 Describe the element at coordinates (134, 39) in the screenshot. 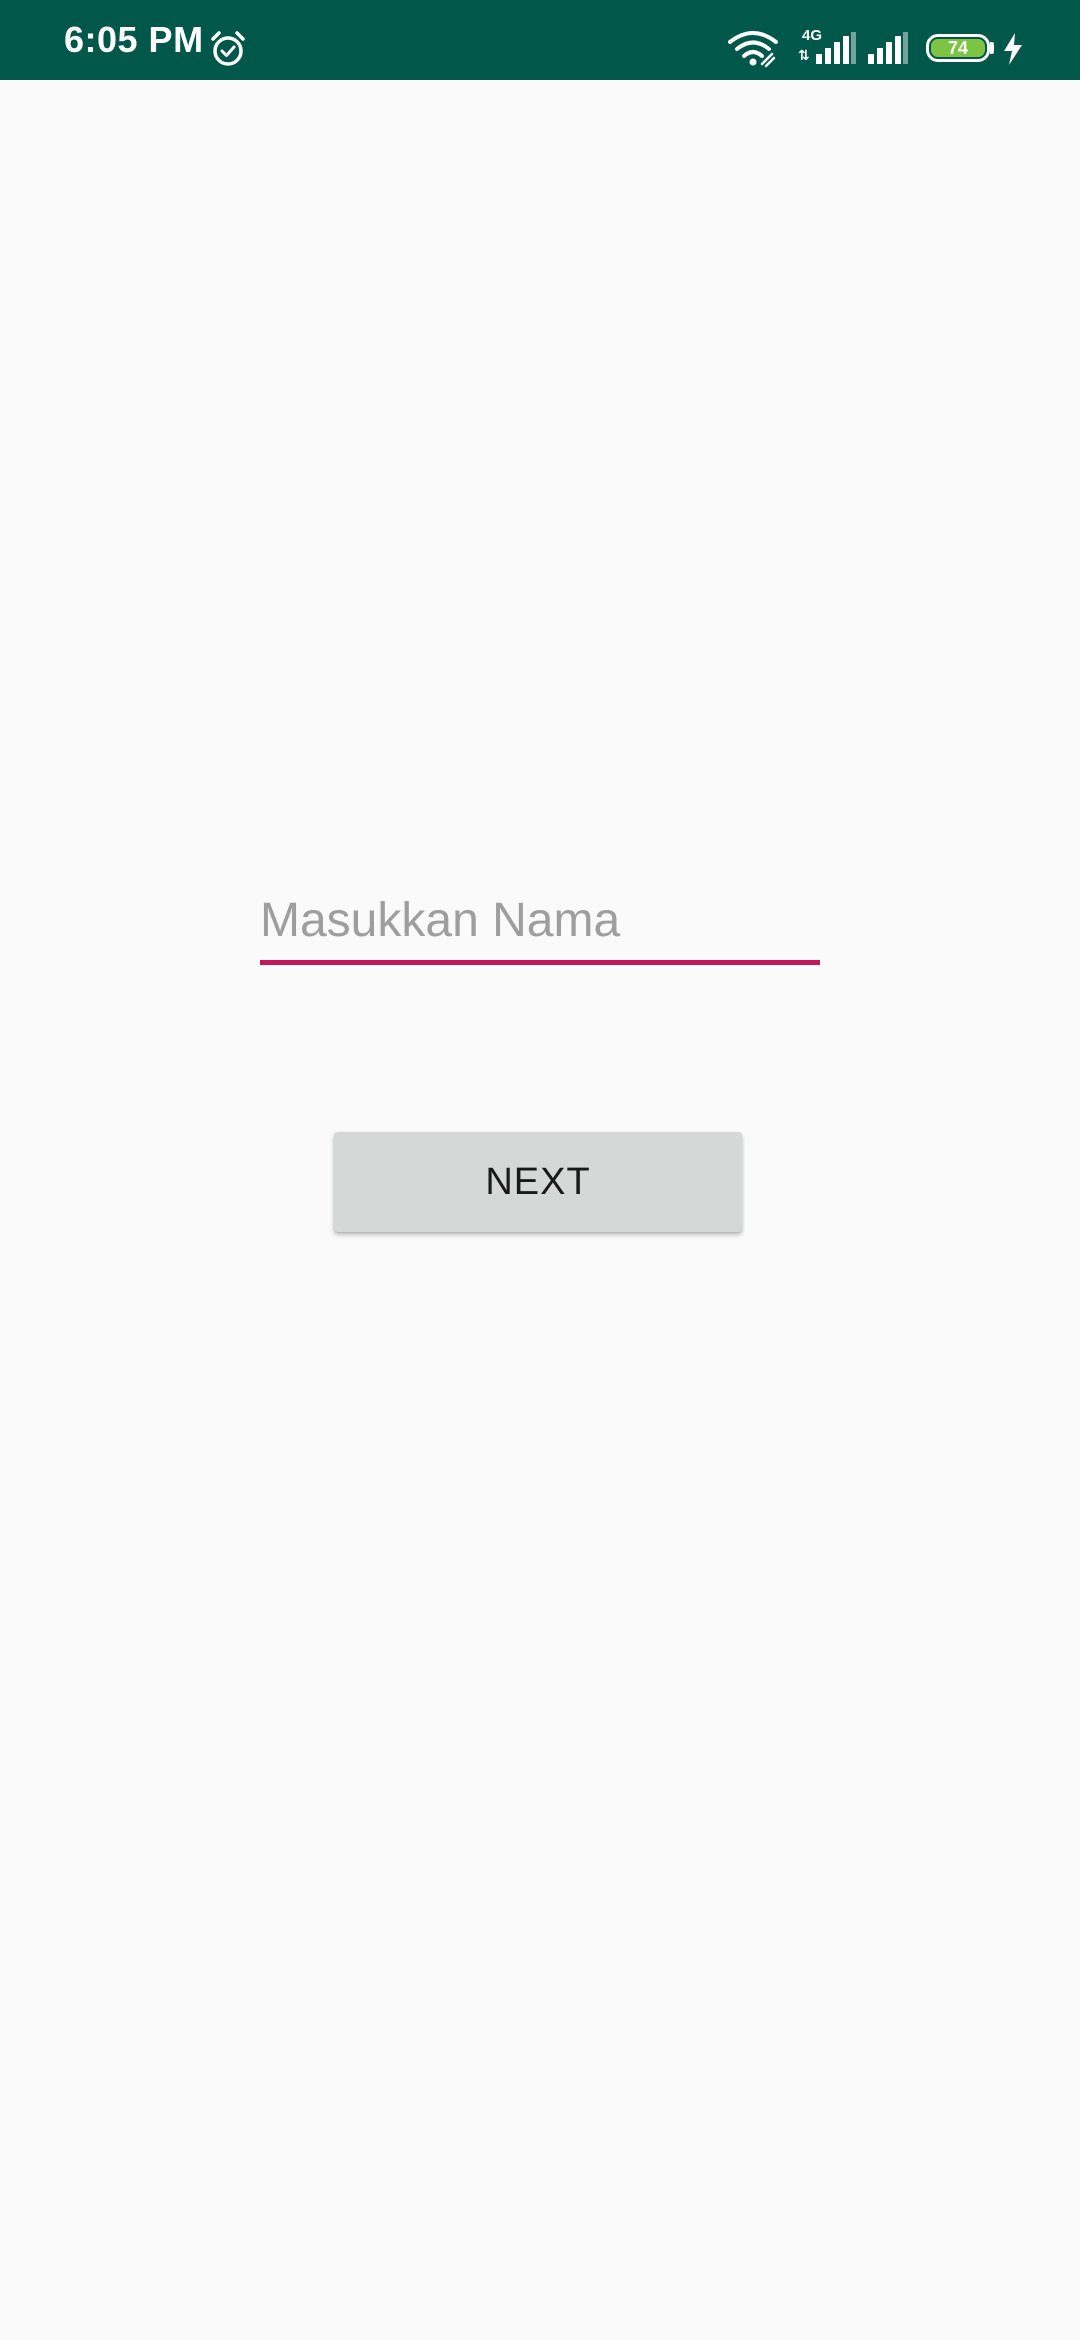

I see `status-time: 6:05 PM` at that location.